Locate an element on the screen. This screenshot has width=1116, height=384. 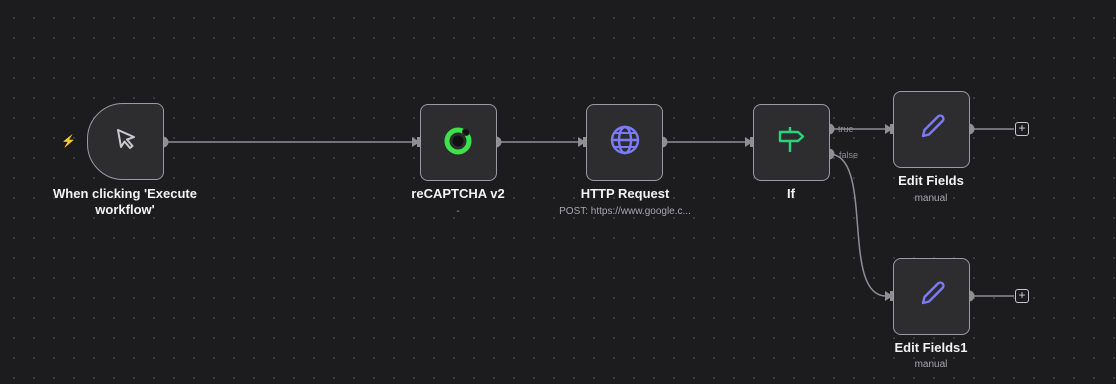
node-label: reCAPTCHA v2 is located at coordinates (458, 193).